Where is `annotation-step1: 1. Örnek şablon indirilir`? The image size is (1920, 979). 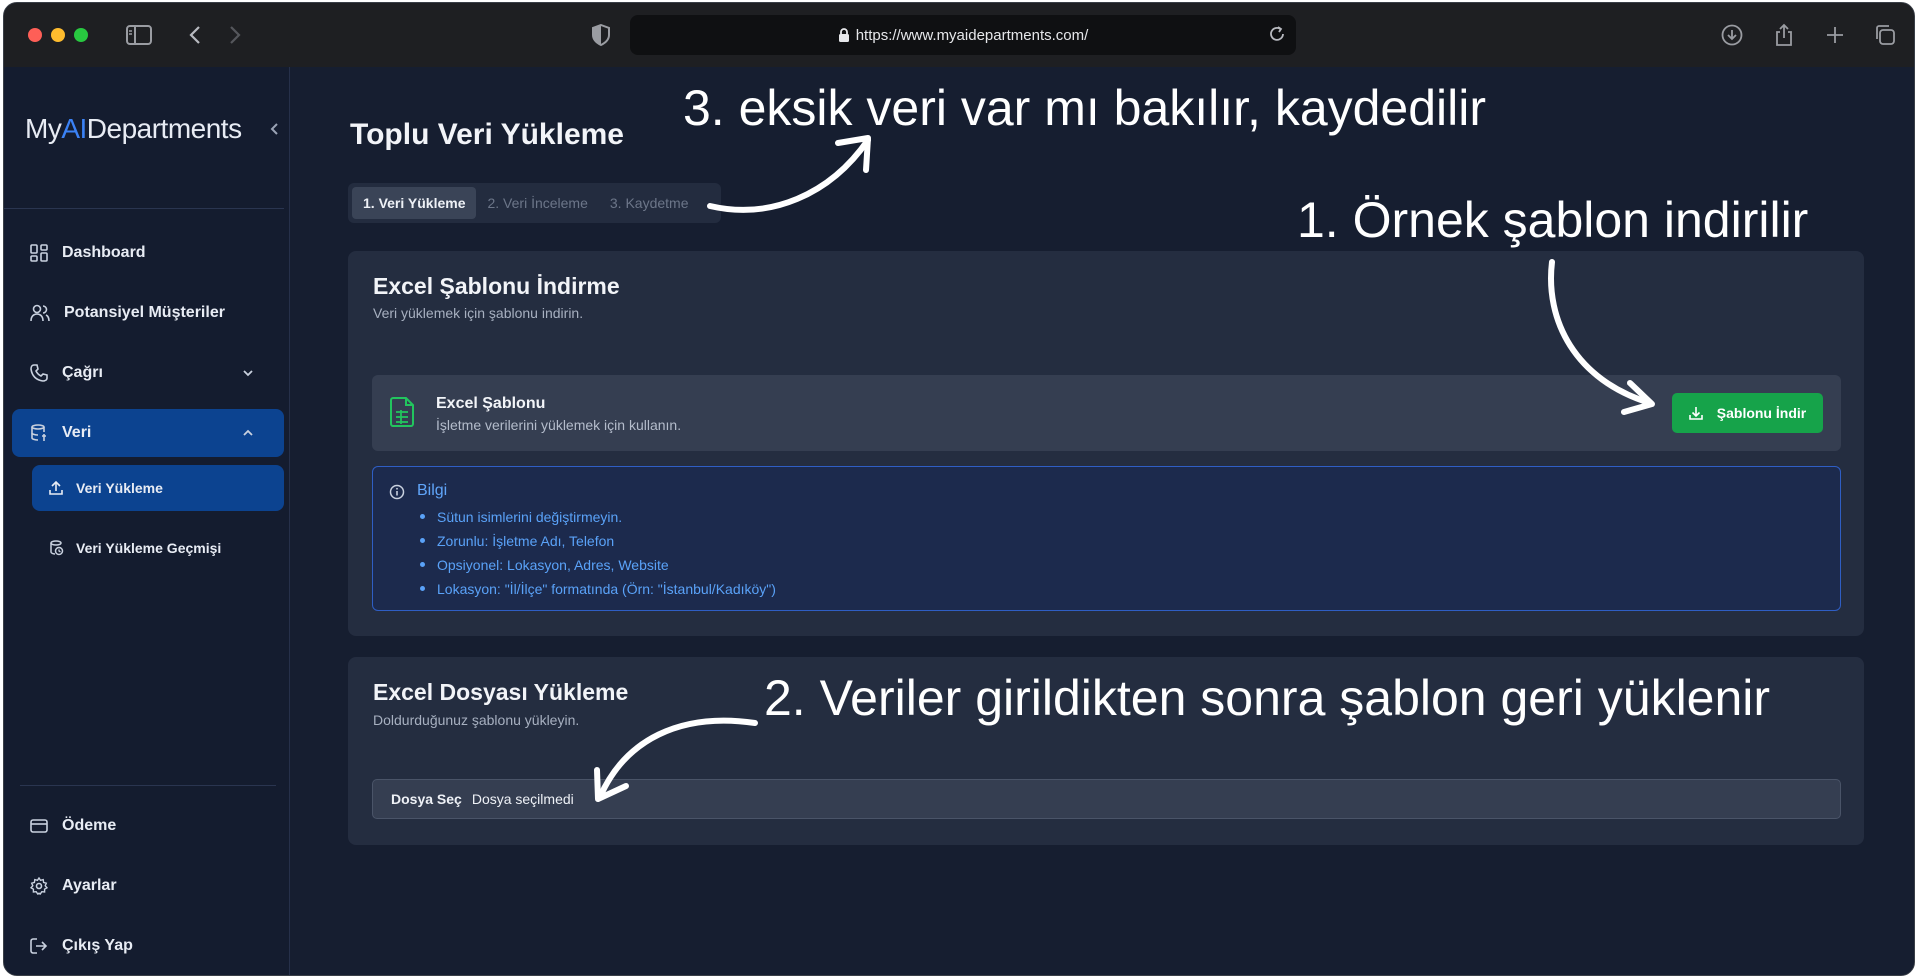 annotation-step1: 1. Örnek şablon indirilir is located at coordinates (1553, 220).